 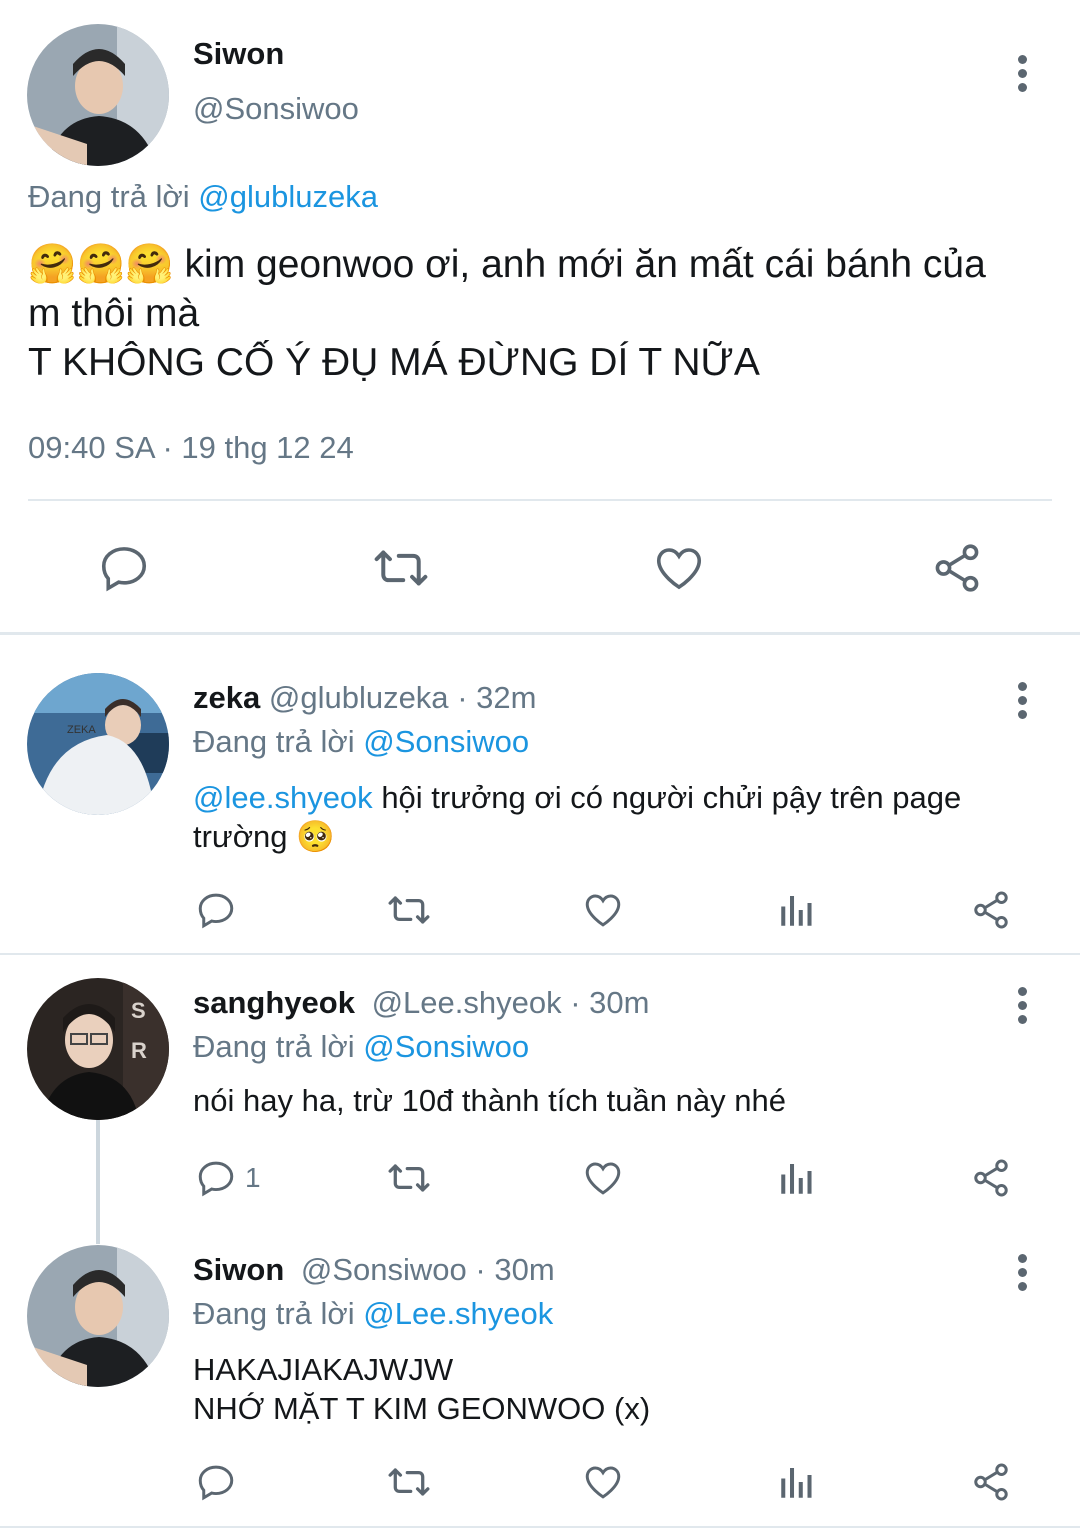 I want to click on reply-header: Siwon @Sonsiwoo · 30m, so click(x=374, y=1270).